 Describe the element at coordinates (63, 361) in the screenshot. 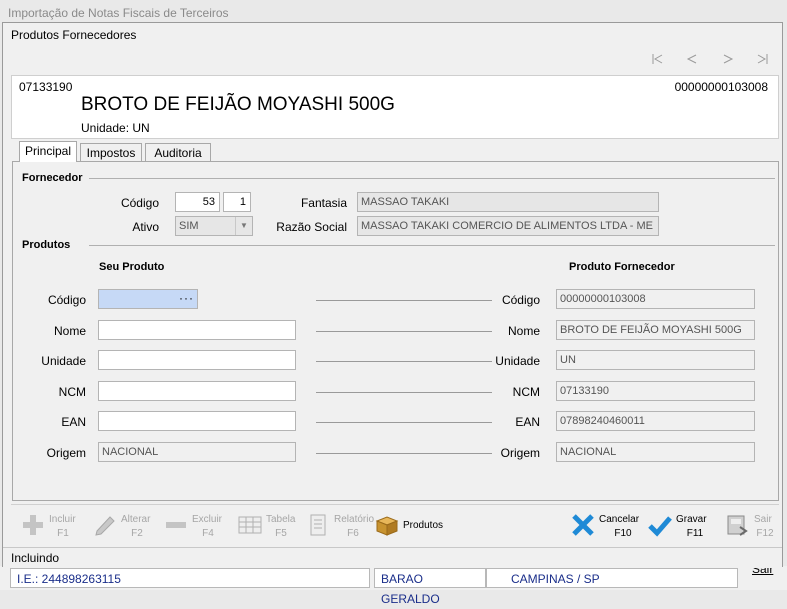

I see `own-unidade-label: Unidade` at that location.